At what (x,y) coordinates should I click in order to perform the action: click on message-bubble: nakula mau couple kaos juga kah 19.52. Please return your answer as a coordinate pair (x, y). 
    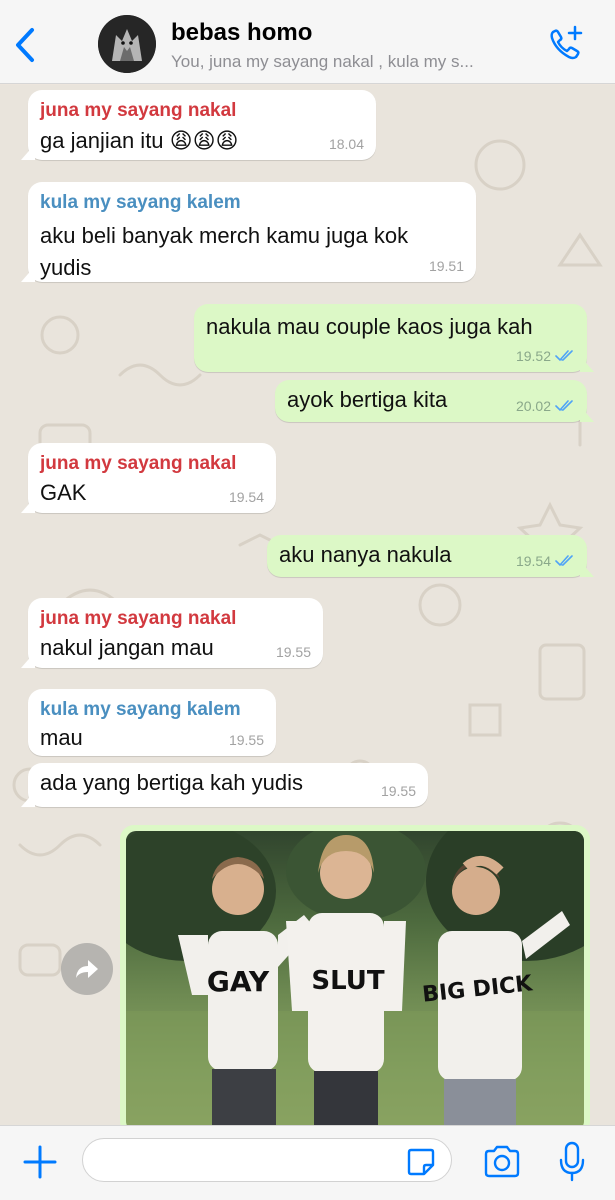
    Looking at the image, I should click on (390, 338).